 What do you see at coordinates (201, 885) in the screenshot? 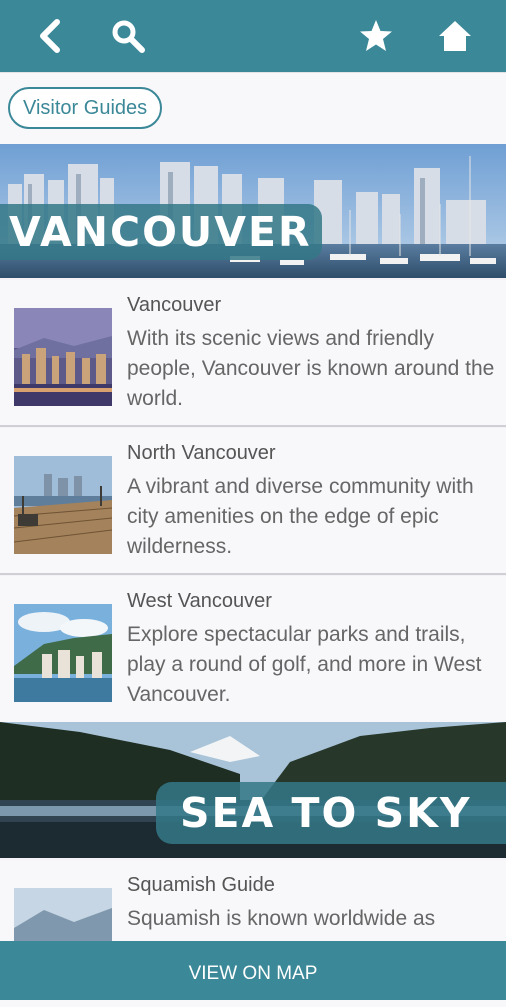
I see `item-title: Squamish Guide` at bounding box center [201, 885].